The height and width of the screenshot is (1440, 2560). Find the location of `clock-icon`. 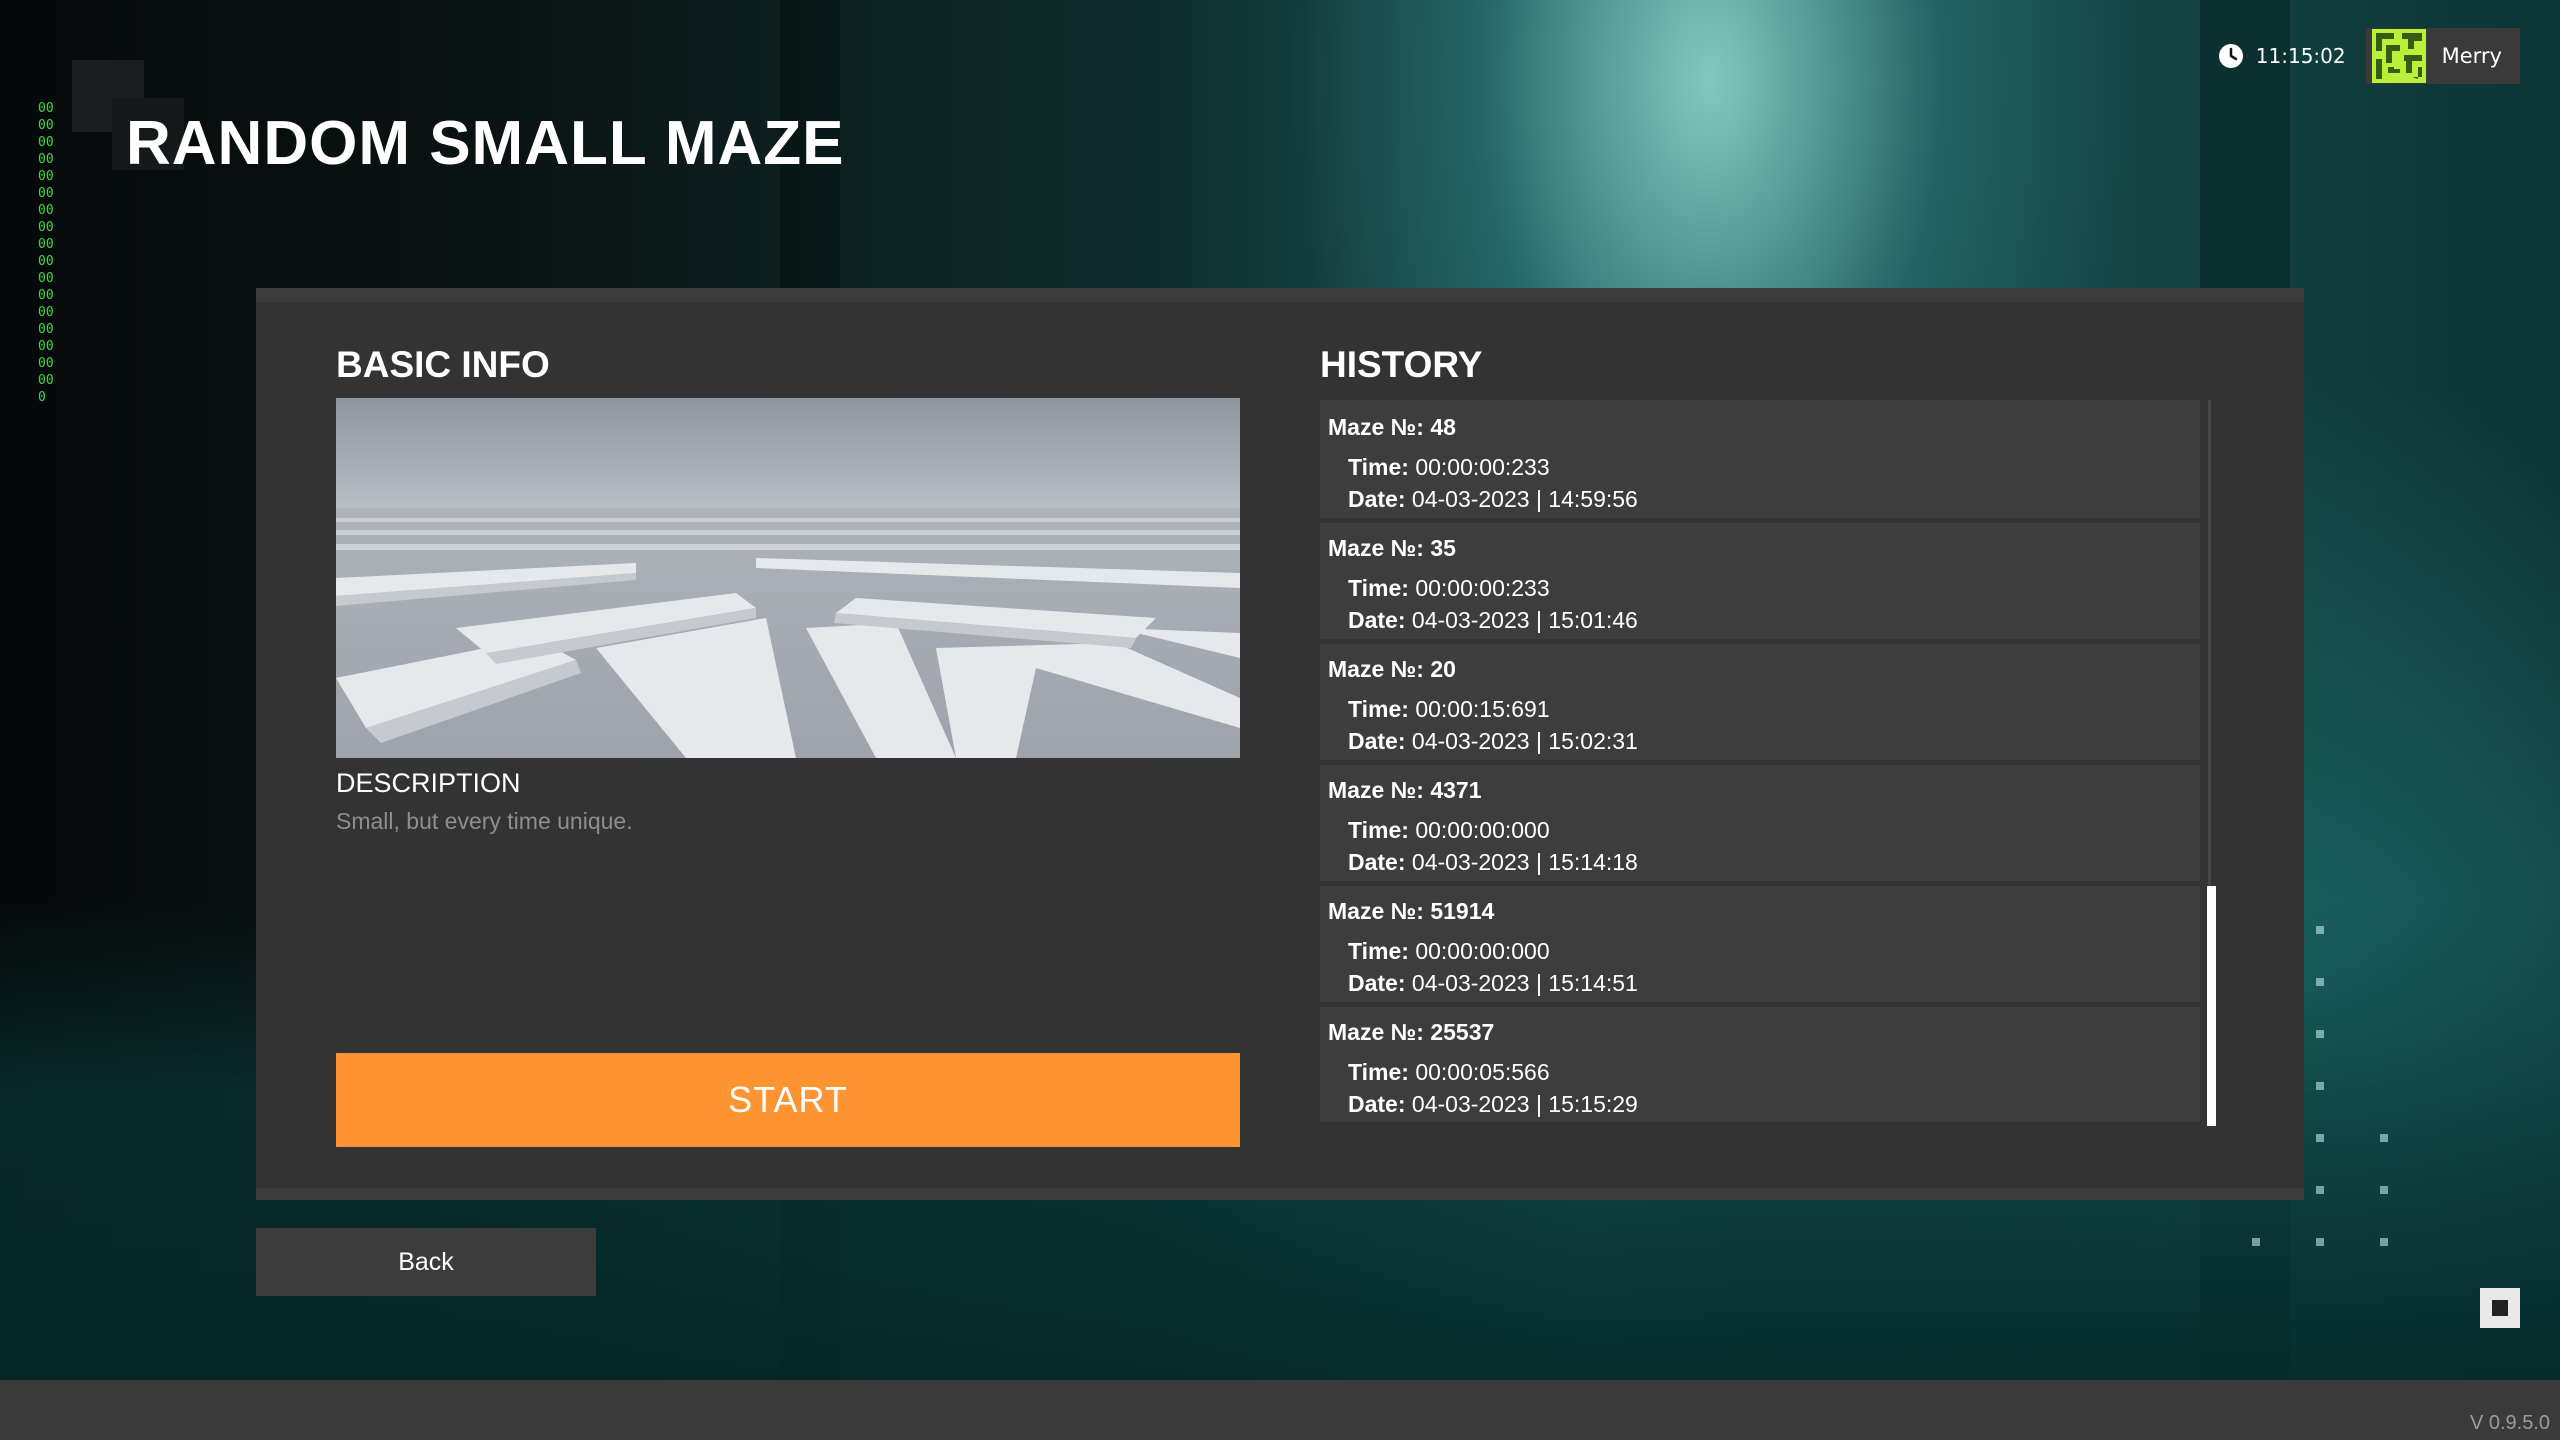

clock-icon is located at coordinates (2230, 56).